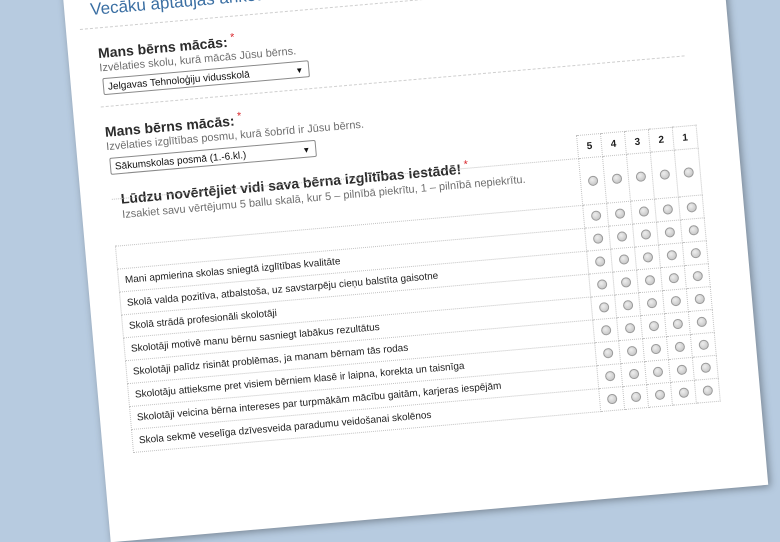 The width and height of the screenshot is (780, 542). Describe the element at coordinates (179, 81) in the screenshot. I see `school-select-value: Jelgavas Tehnoloģiju vidusskolā` at that location.